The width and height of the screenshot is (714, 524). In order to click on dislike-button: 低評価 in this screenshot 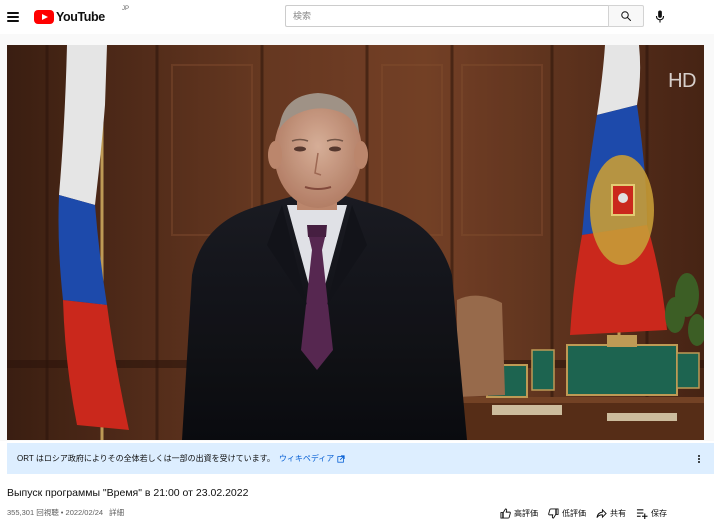, I will do `click(567, 513)`.